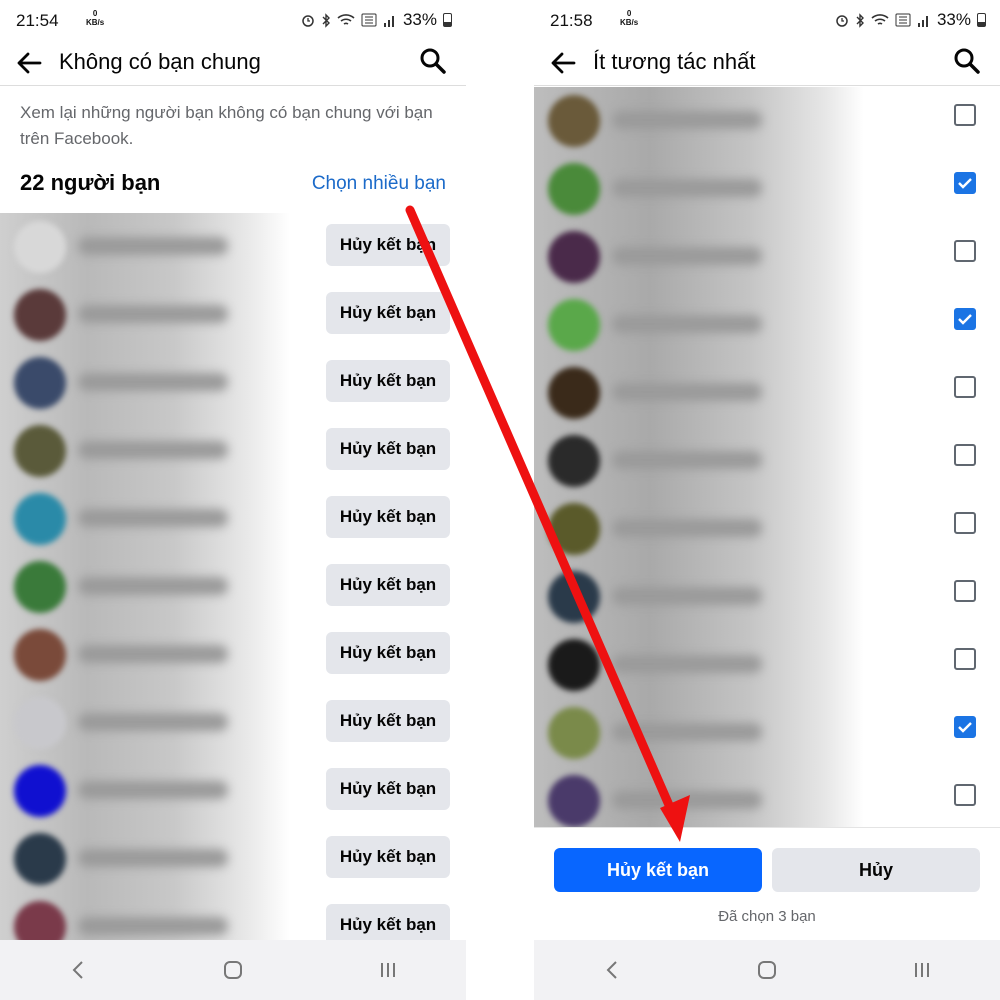 This screenshot has height=1000, width=1000. What do you see at coordinates (447, 20) in the screenshot?
I see `battery-icon` at bounding box center [447, 20].